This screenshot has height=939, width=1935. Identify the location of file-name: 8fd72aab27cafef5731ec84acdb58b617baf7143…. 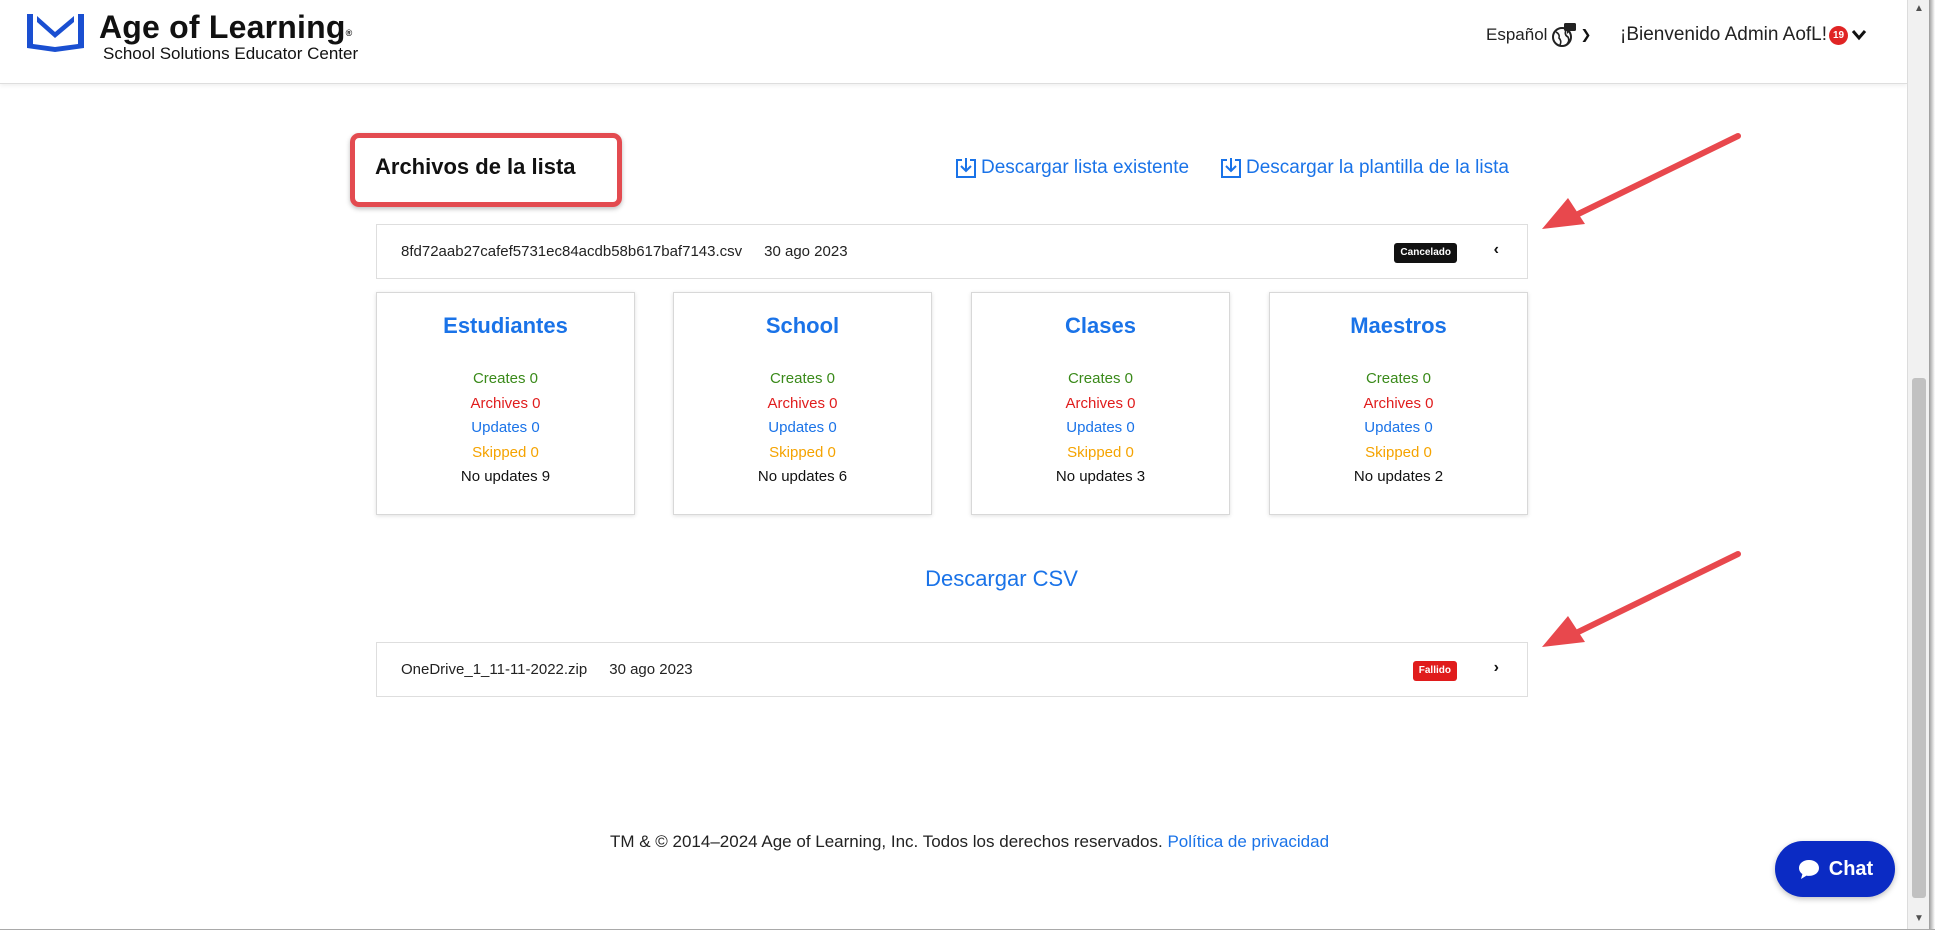
(572, 251).